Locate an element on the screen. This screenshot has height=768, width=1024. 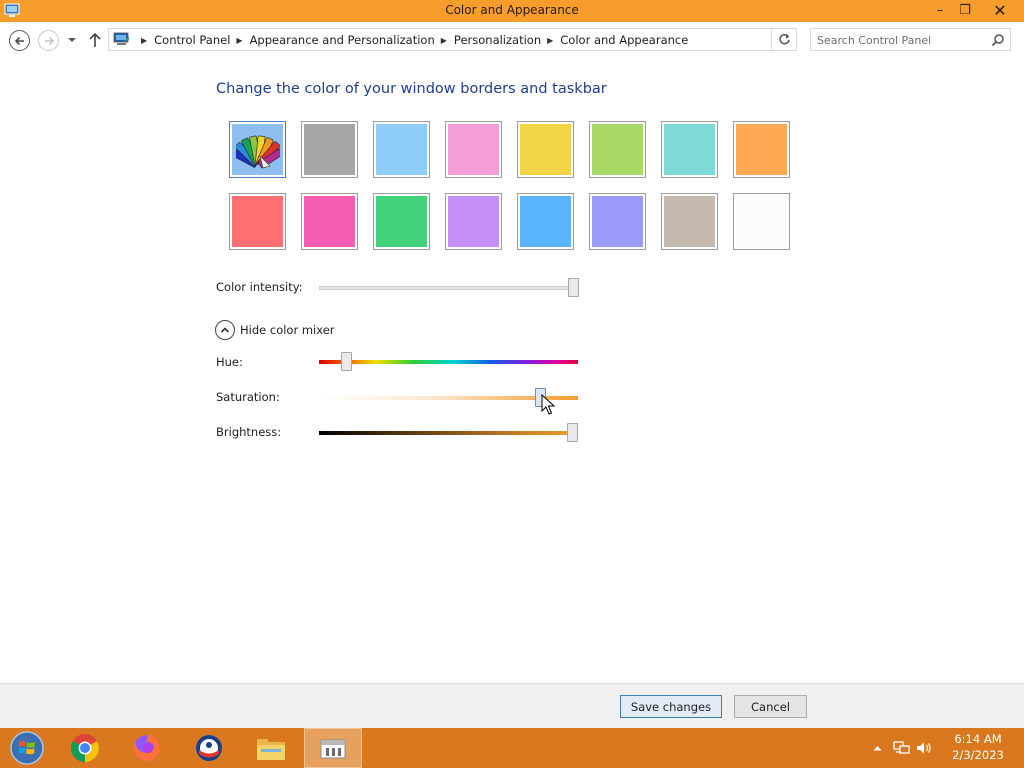
start-button is located at coordinates (27, 748).